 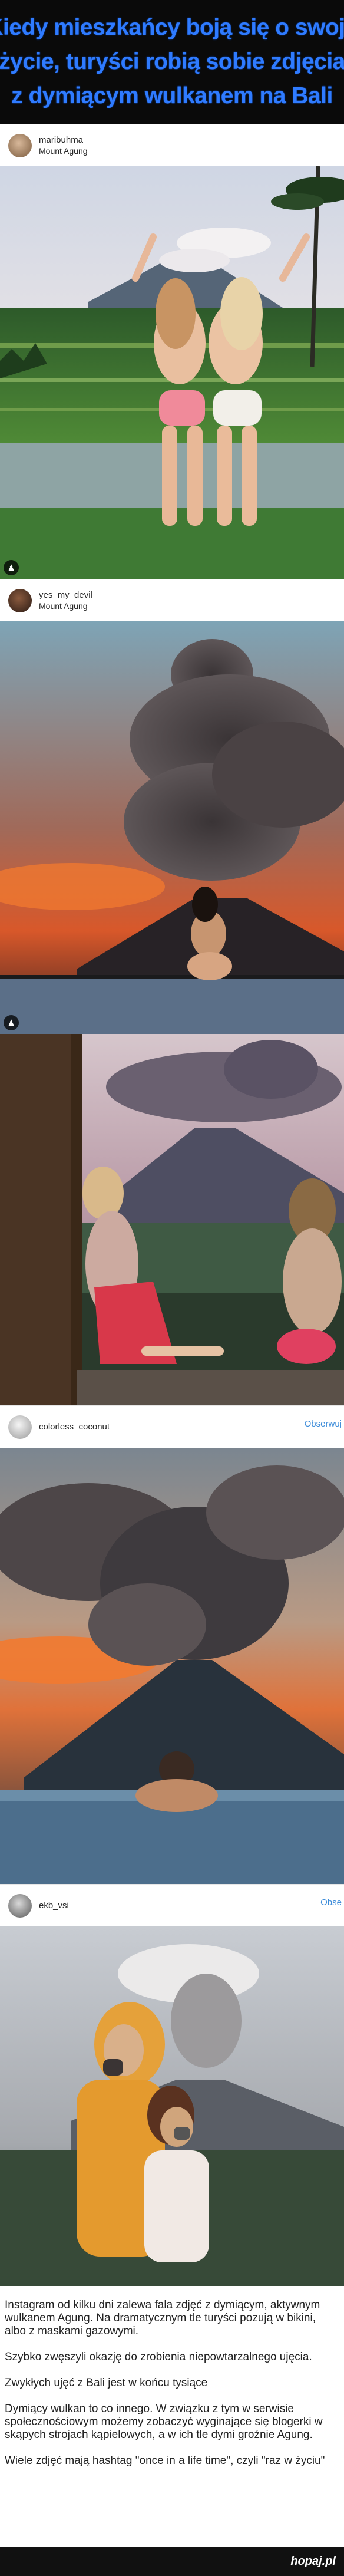 What do you see at coordinates (172, 1426) in the screenshot?
I see `post-header: colorless_coconut Obserwuj` at bounding box center [172, 1426].